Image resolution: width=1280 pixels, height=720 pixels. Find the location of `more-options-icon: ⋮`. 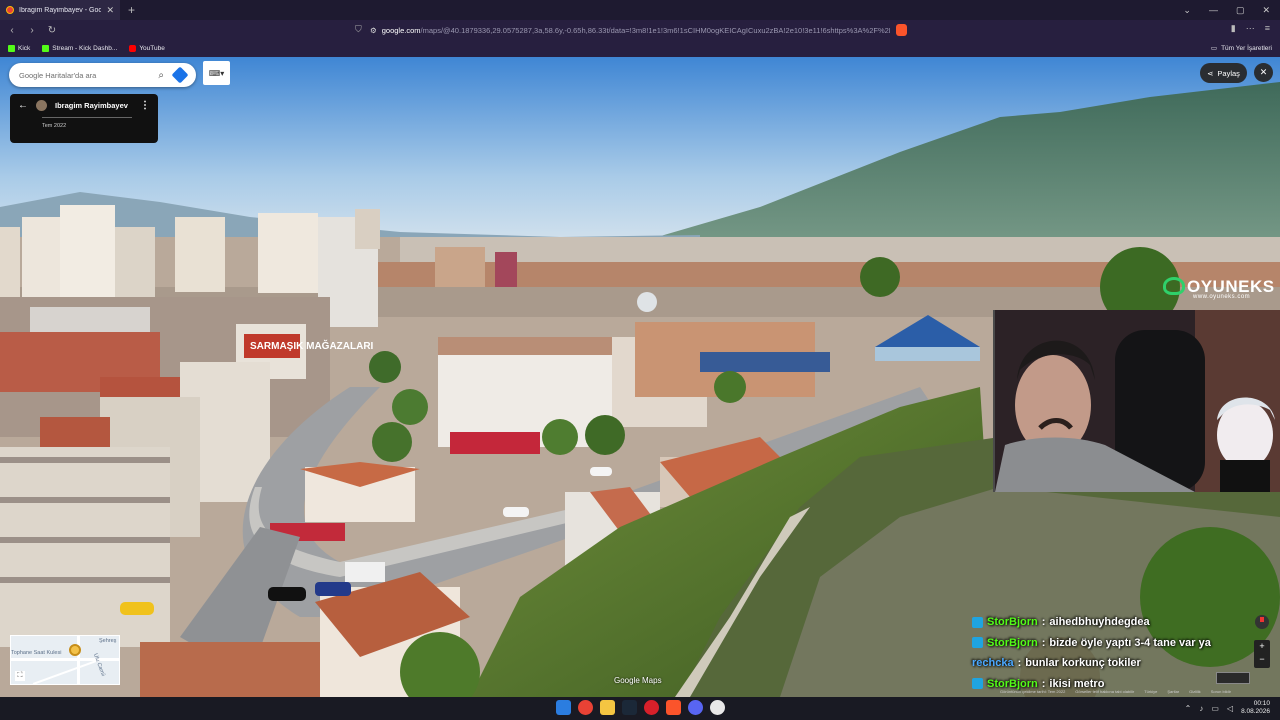

more-options-icon: ⋮ is located at coordinates (145, 105).